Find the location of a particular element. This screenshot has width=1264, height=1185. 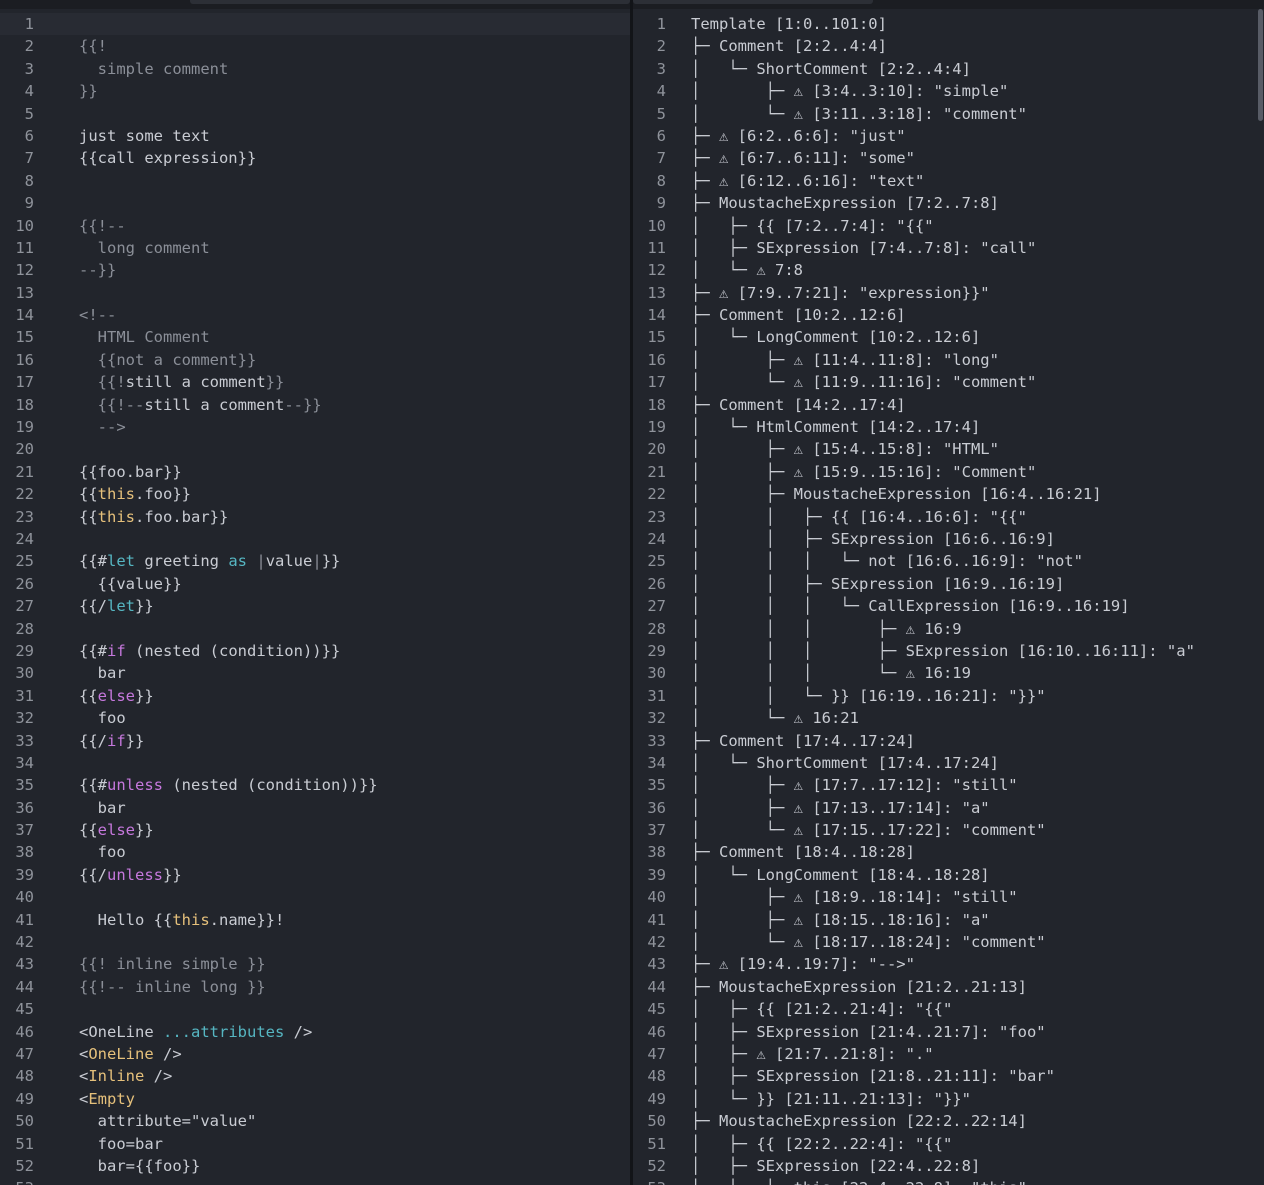

right-code-line: 40 │ ├─ ⚠ [18:9..18:14]: "still" is located at coordinates (948, 897).